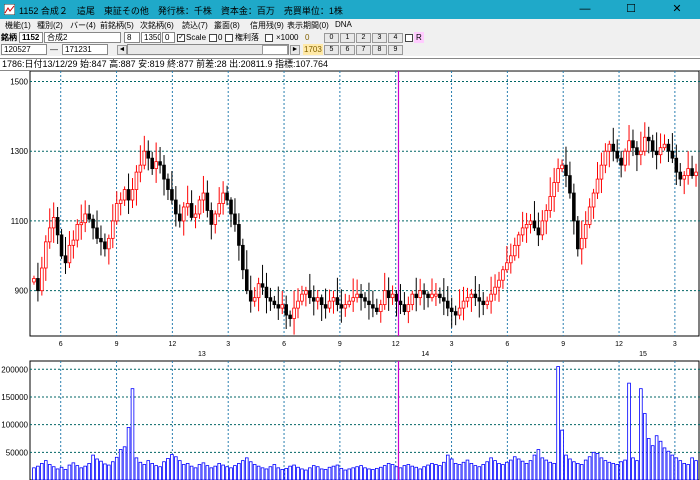  What do you see at coordinates (122, 50) in the screenshot?
I see `scroll-left-button: ◄` at bounding box center [122, 50].